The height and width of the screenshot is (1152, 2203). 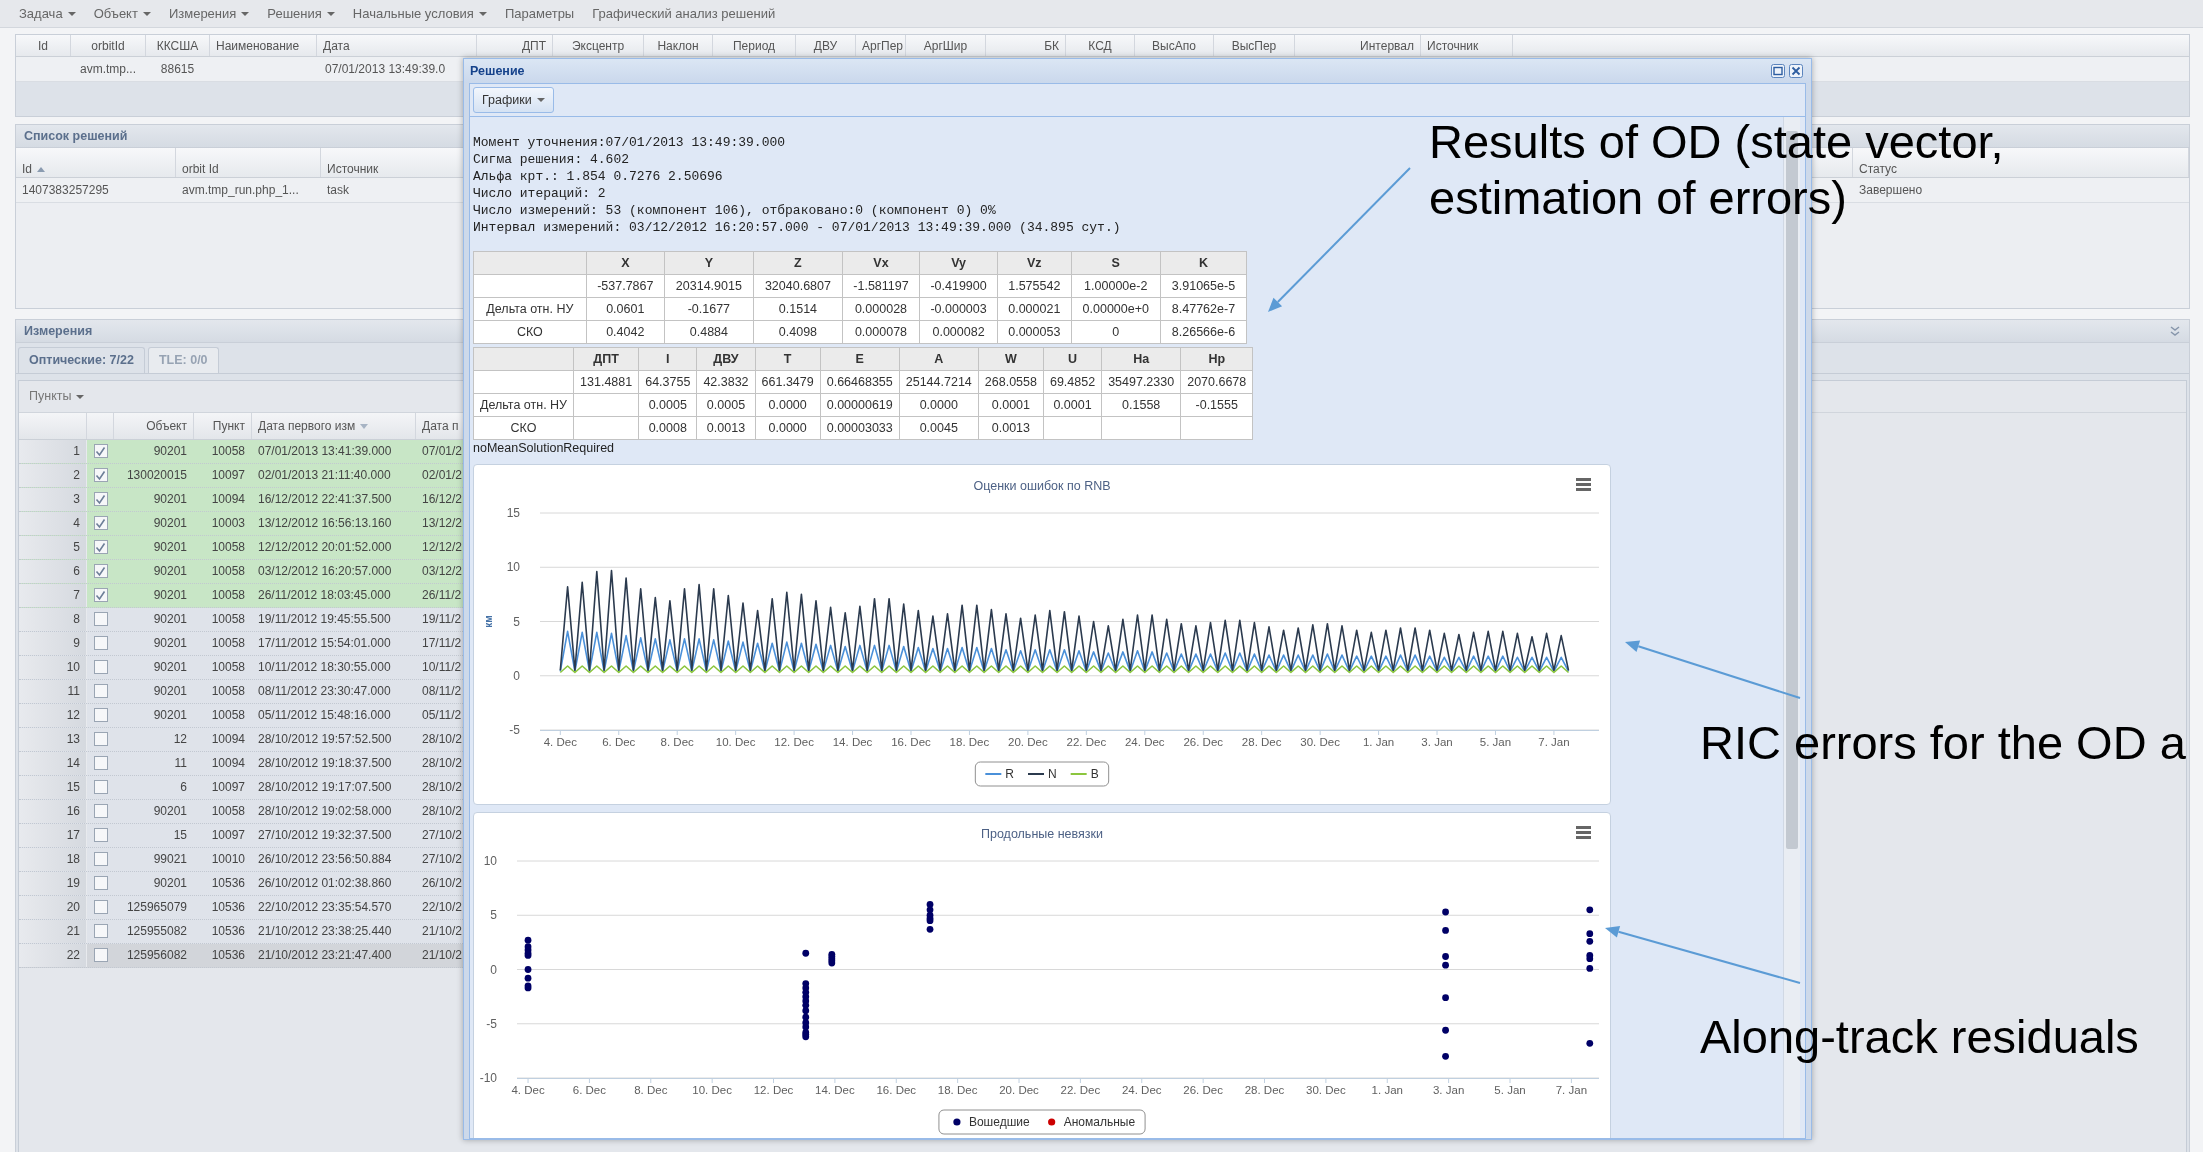 What do you see at coordinates (1028, 742) in the screenshot?
I see `axis-label: 20. Dec` at bounding box center [1028, 742].